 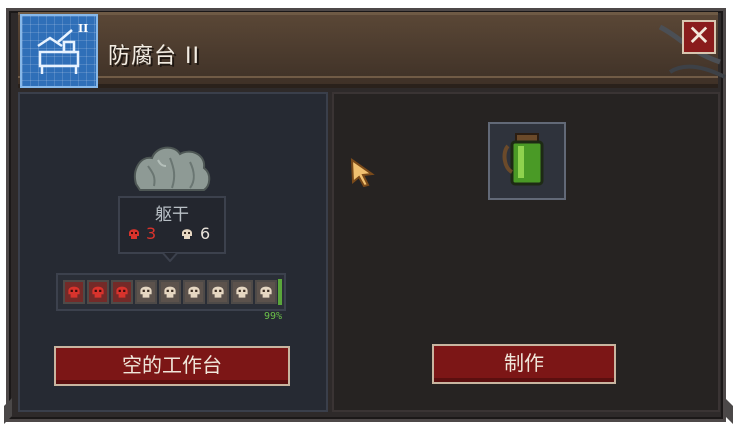 I want to click on quality-percent: 99%, so click(x=273, y=316).